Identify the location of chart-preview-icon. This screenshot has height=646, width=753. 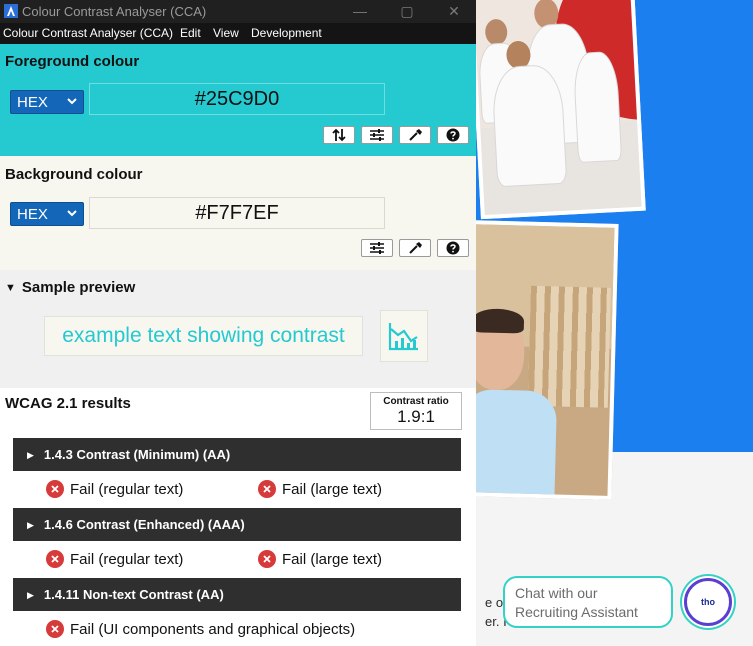
(403, 337).